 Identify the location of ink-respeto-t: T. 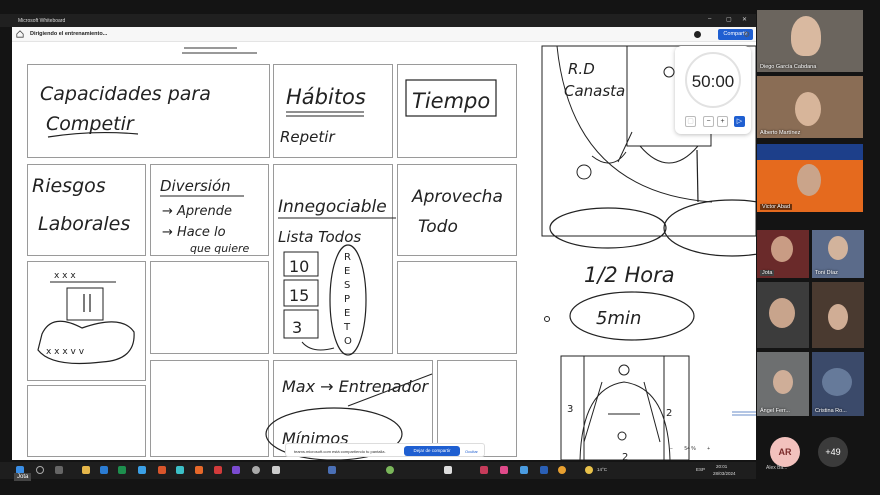
(347, 327).